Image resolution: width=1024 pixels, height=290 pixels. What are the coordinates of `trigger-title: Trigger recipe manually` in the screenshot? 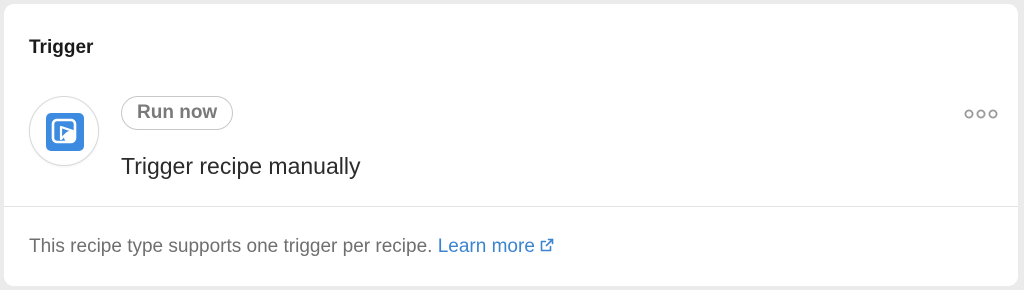 It's located at (240, 166).